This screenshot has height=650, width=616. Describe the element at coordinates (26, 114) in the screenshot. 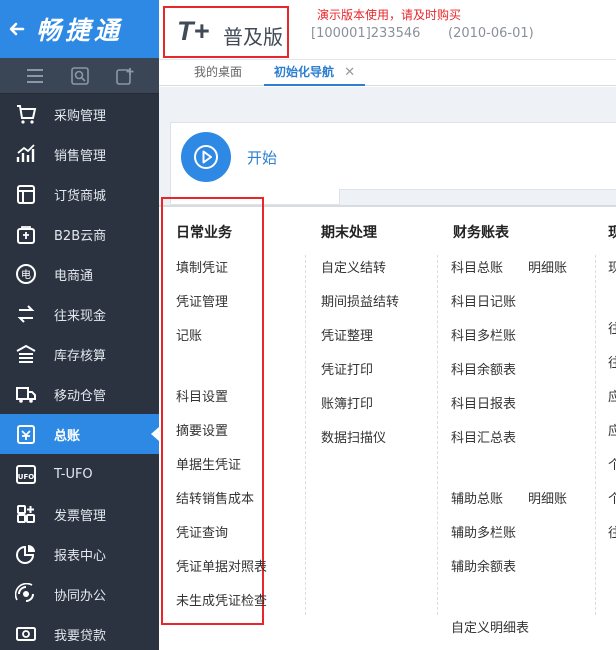

I see `cart-icon` at that location.